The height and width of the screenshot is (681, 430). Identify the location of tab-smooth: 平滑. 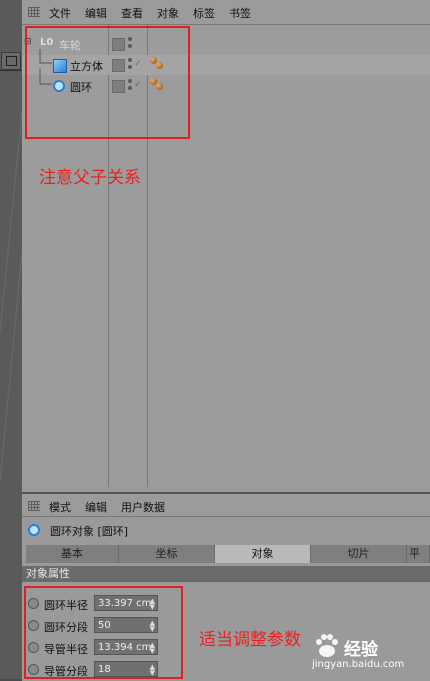
(418, 554).